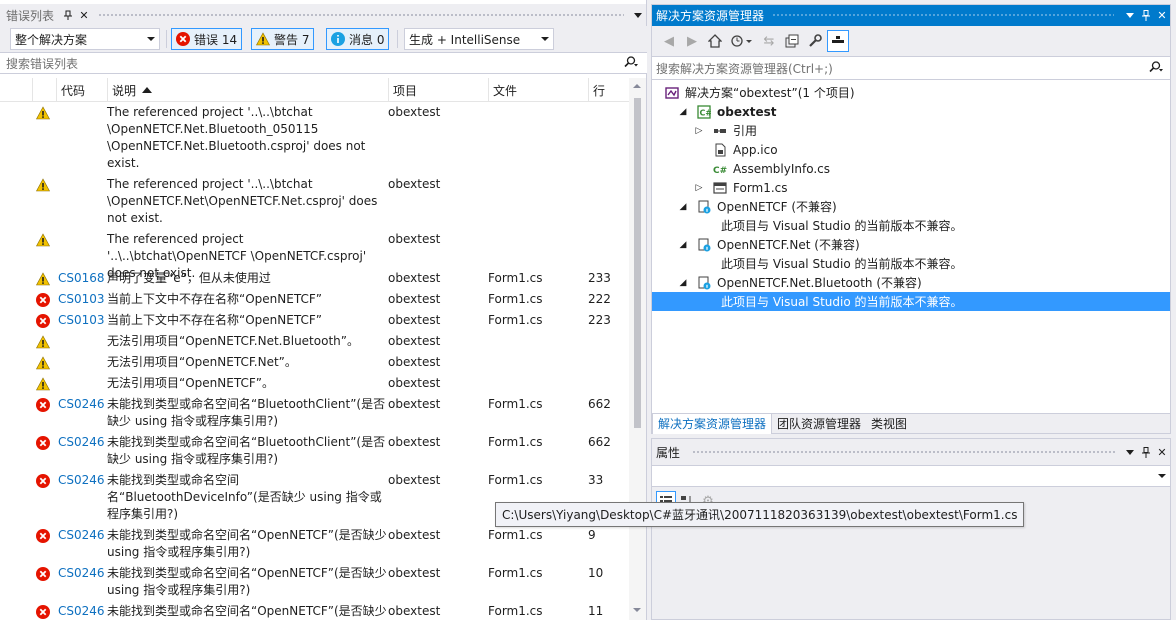 Image resolution: width=1176 pixels, height=620 pixels. Describe the element at coordinates (911, 92) in the screenshot. I see `tree-node: 解决方案“obextest”(1 个项目)` at that location.